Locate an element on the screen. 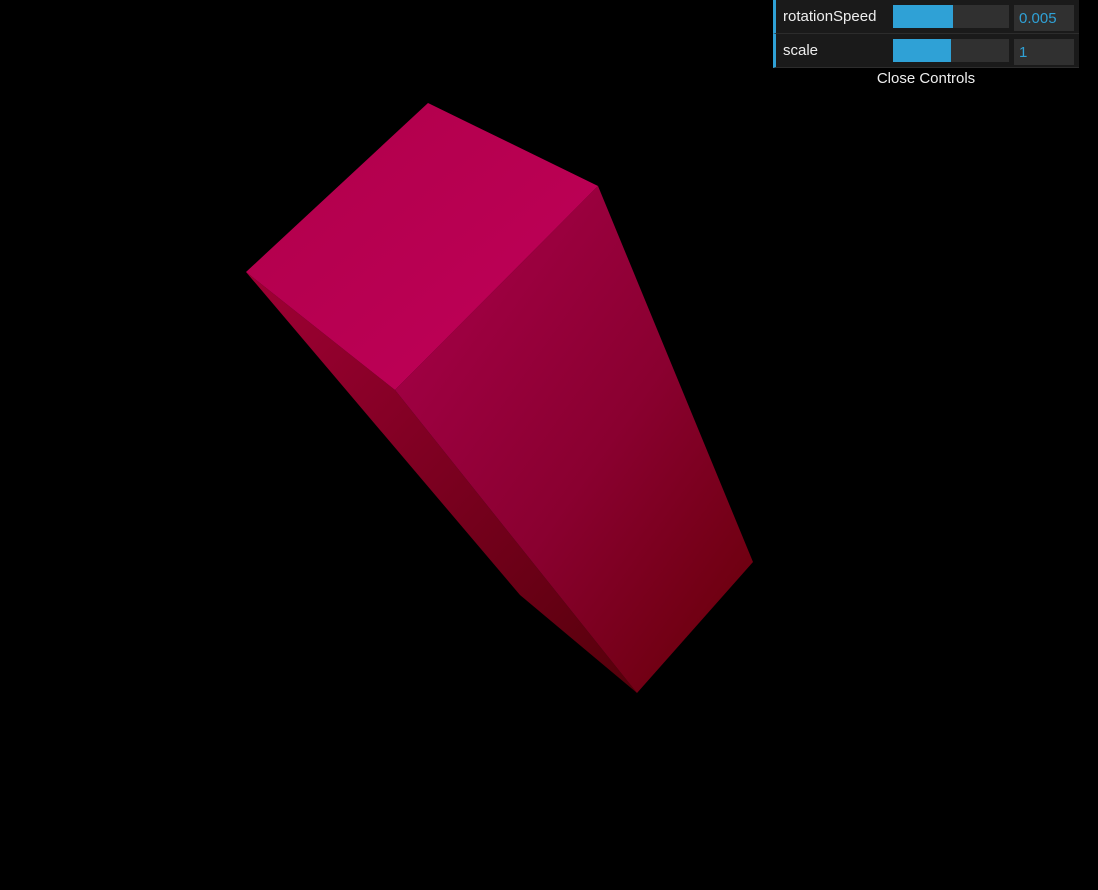 Image resolution: width=1098 pixels, height=890 pixels. control-row-scale: scale is located at coordinates (926, 51).